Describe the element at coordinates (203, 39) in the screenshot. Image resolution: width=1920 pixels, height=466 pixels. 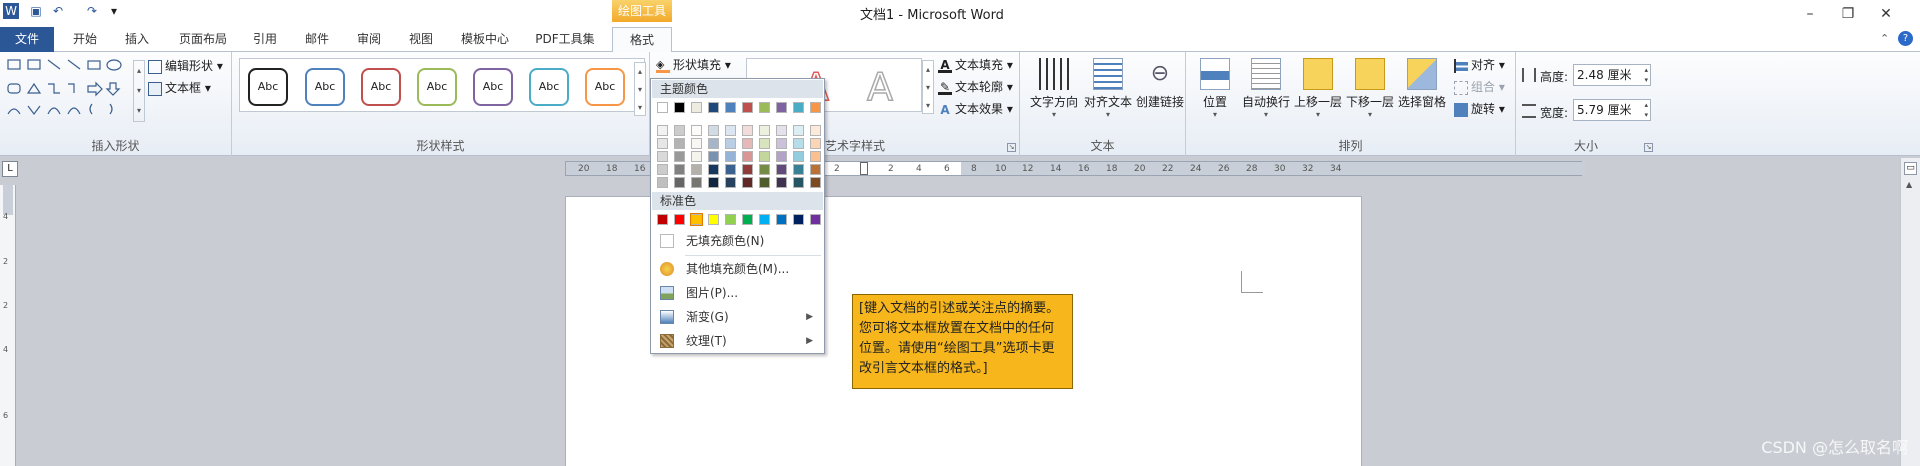
I see `tab-page-layout: 页面布局` at that location.